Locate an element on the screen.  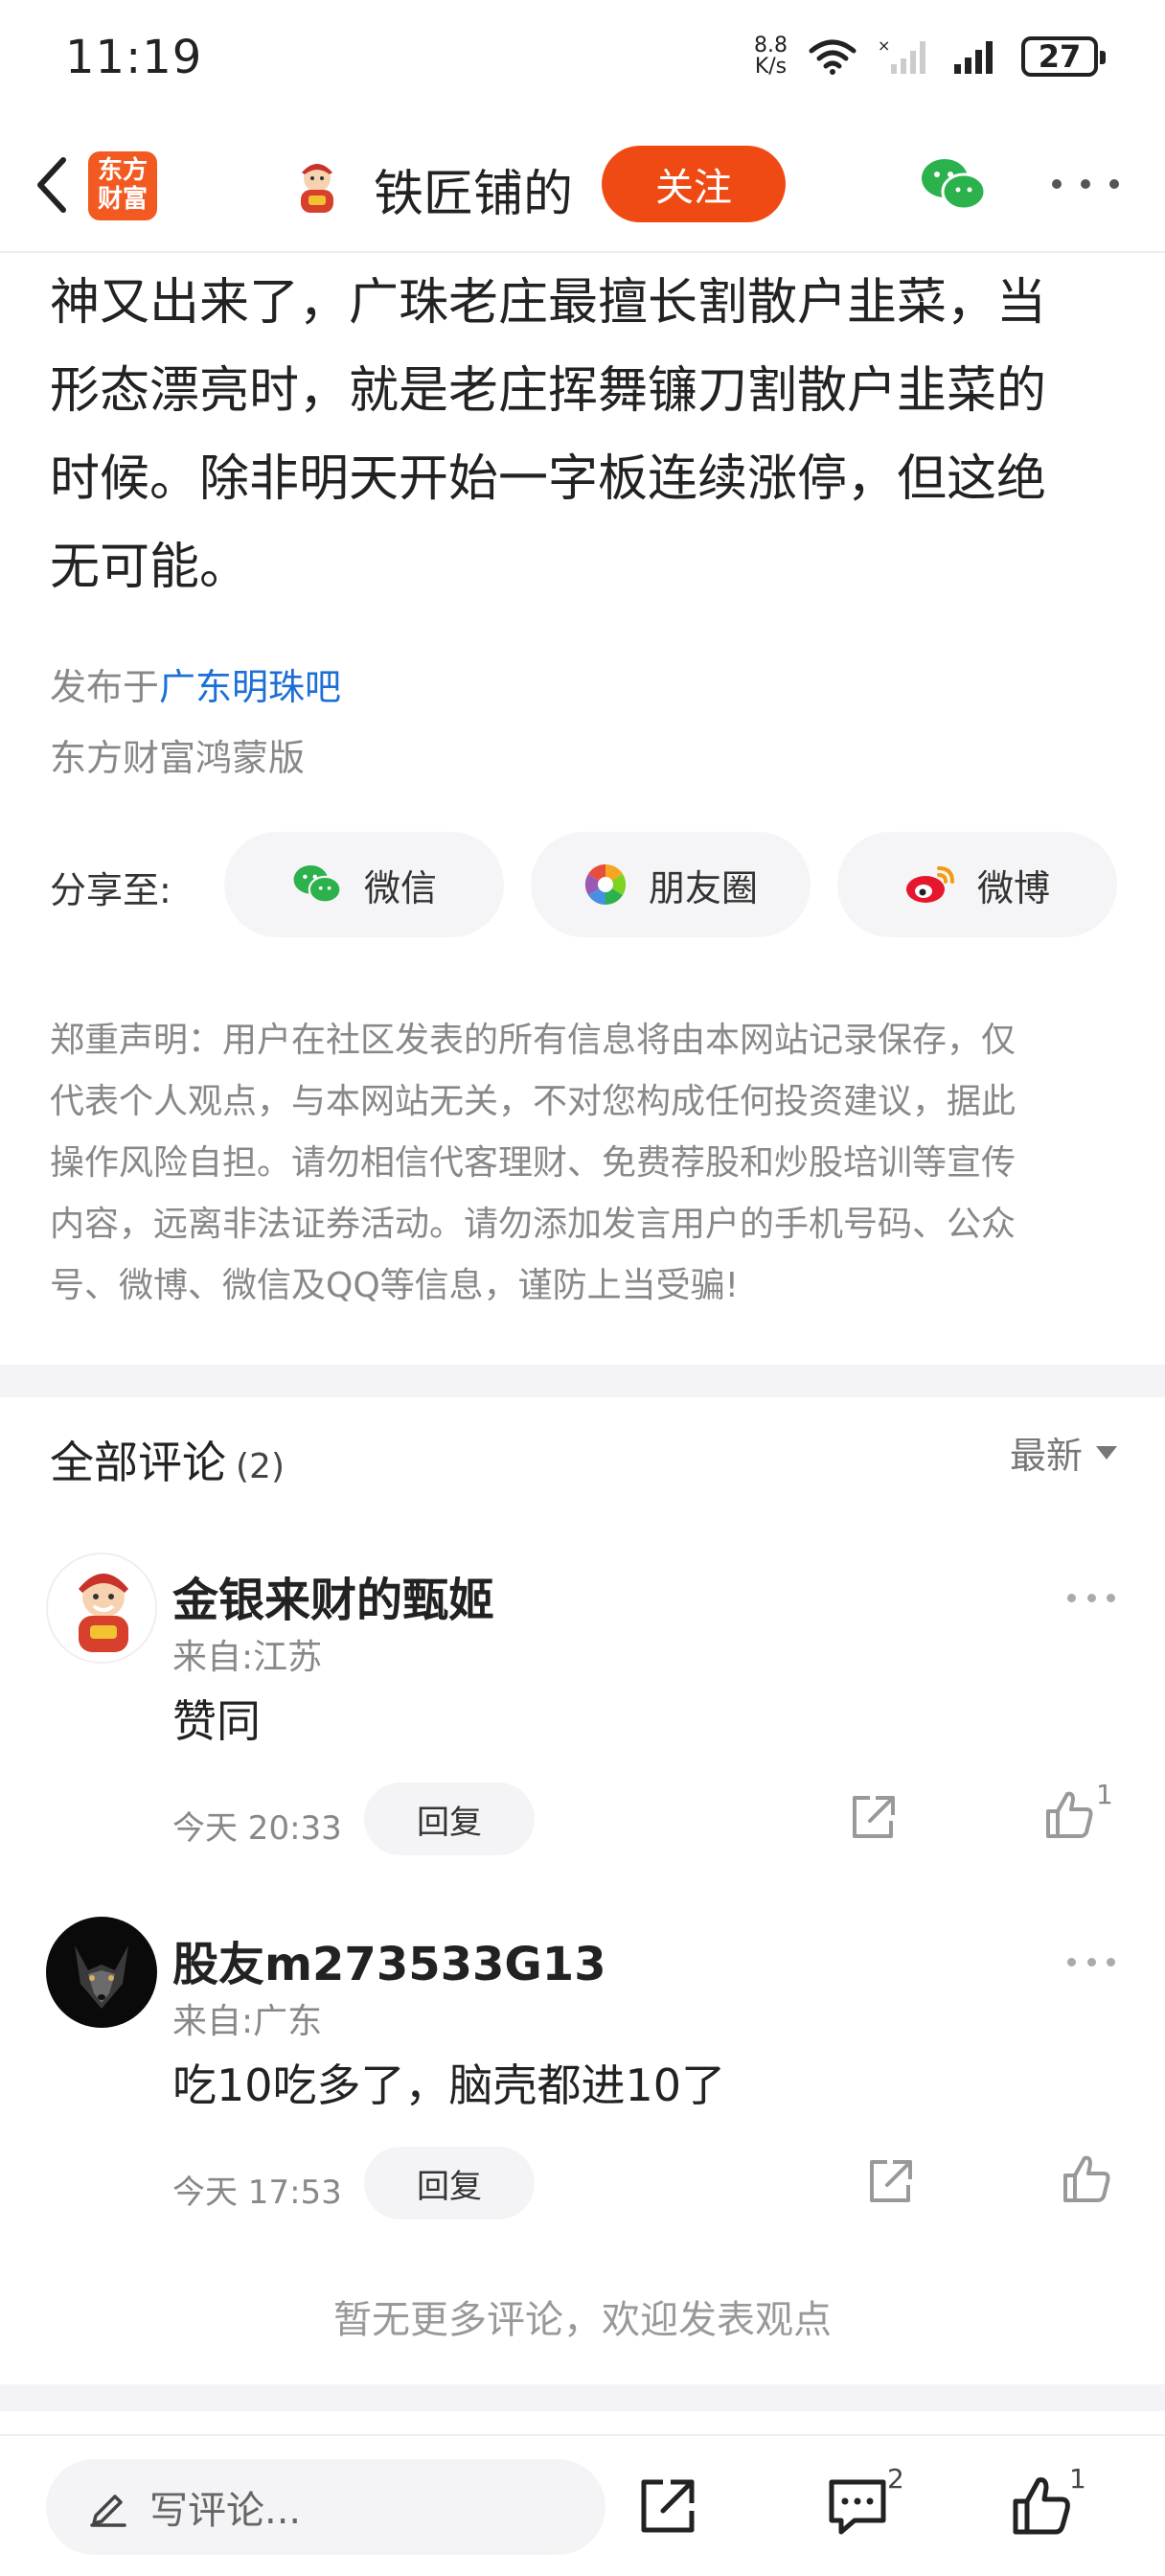
network-speed-unit: K/s is located at coordinates (771, 67).